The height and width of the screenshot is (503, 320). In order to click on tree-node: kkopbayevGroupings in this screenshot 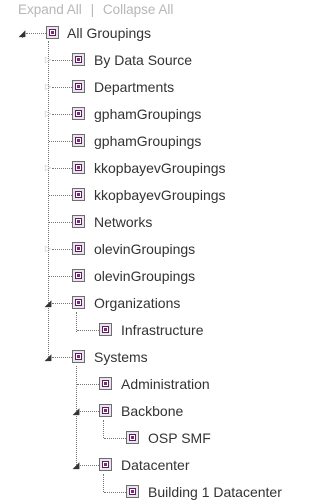, I will do `click(125, 195)`.